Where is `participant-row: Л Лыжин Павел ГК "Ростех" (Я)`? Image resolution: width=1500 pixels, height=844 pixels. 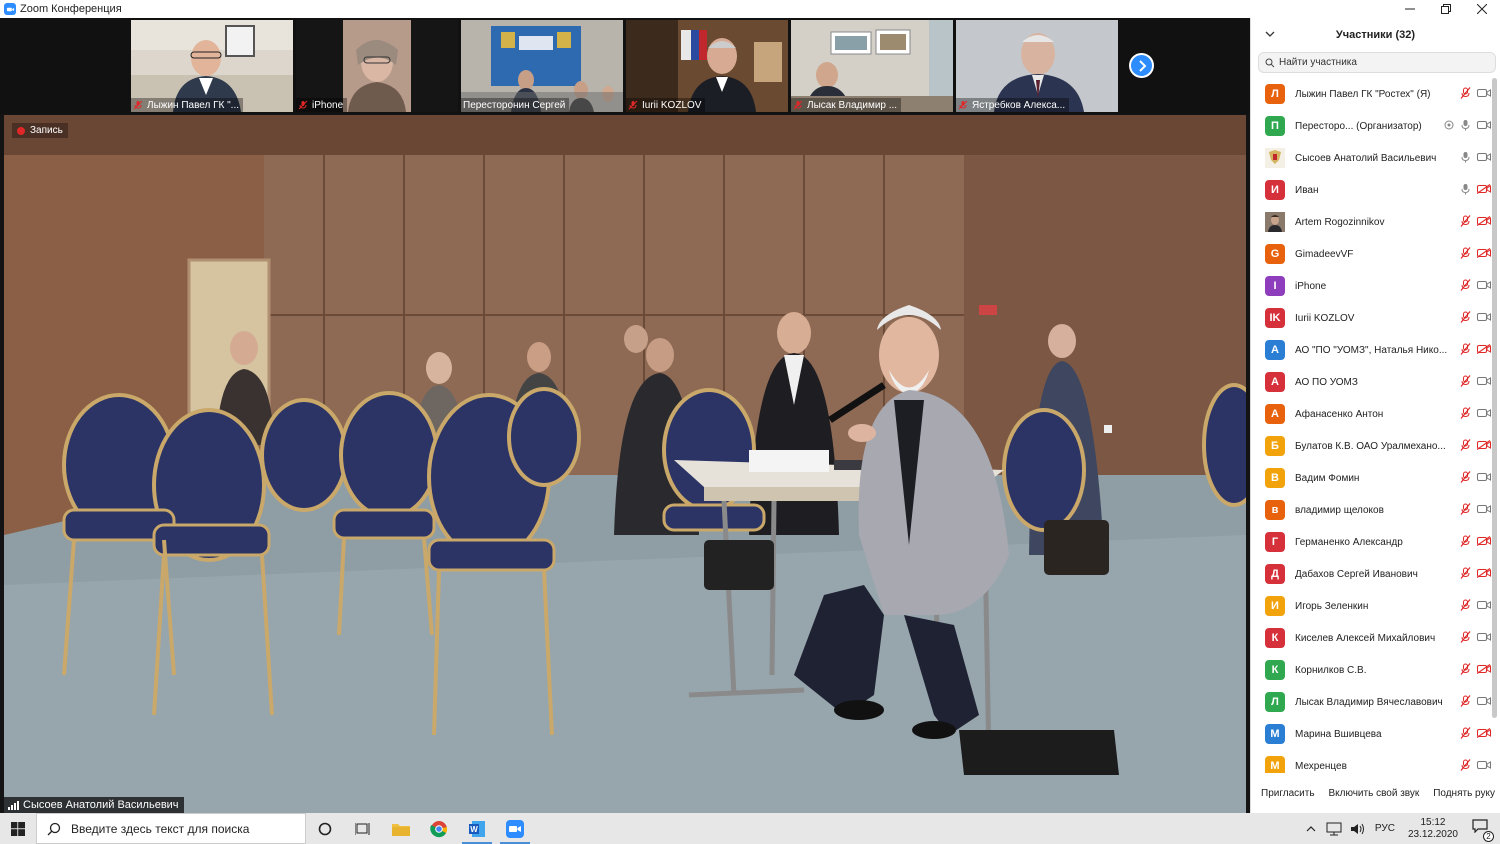 participant-row: Л Лыжин Павел ГК "Ростех" (Я) is located at coordinates (1371, 94).